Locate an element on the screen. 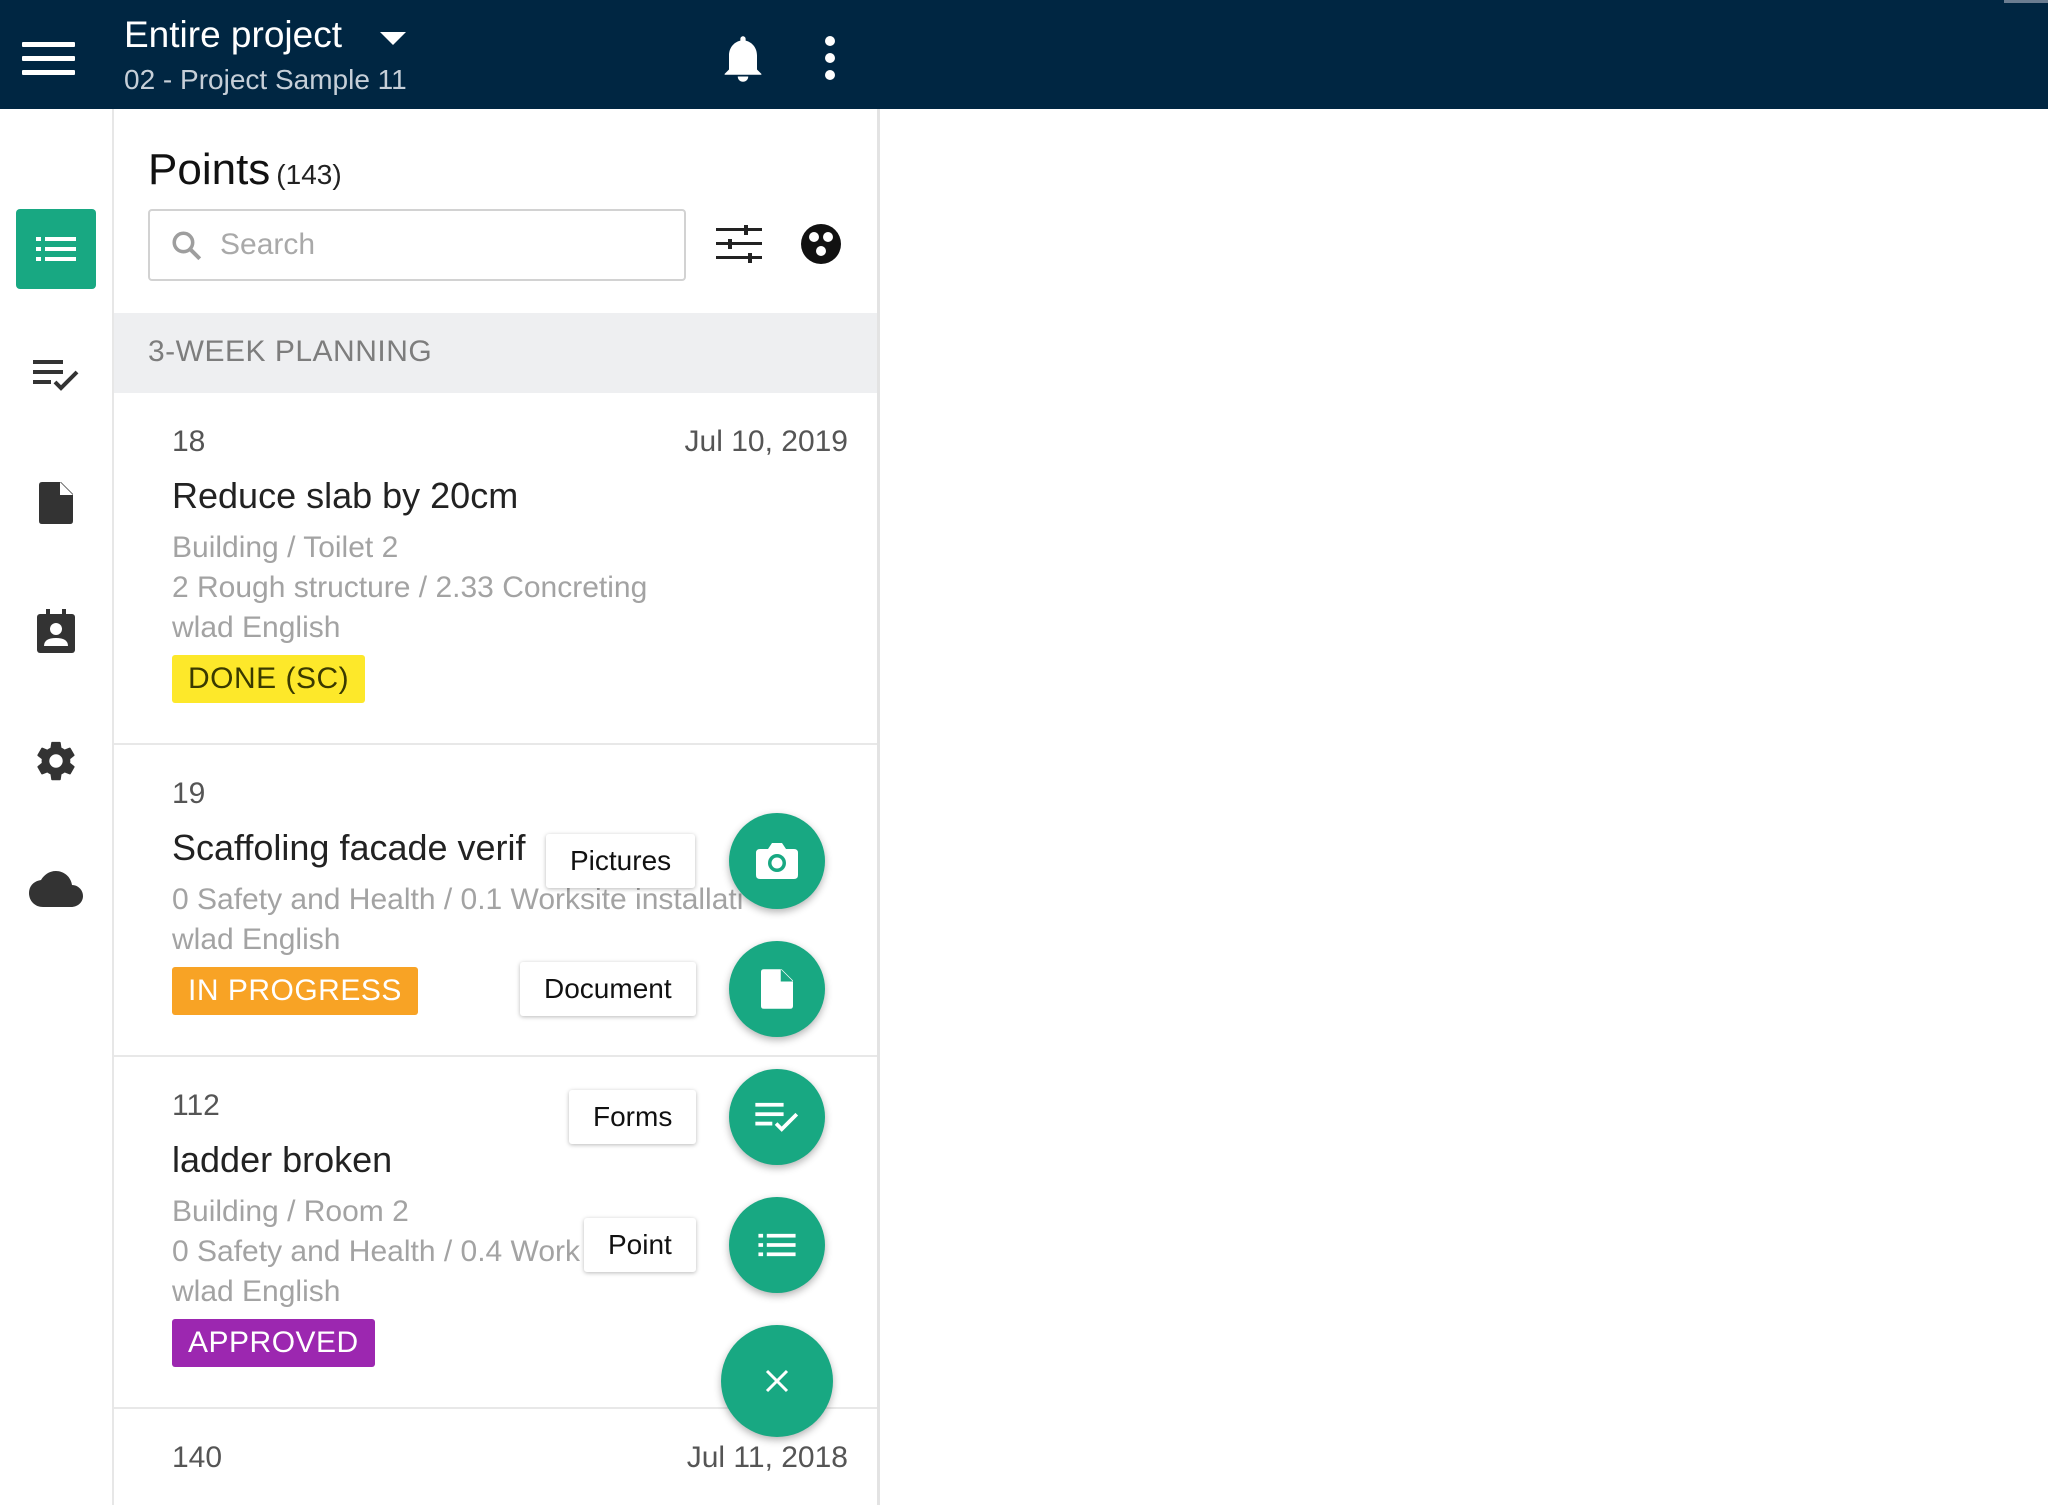 The image size is (2048, 1505). window-edge-mark is located at coordinates (2026, 1).